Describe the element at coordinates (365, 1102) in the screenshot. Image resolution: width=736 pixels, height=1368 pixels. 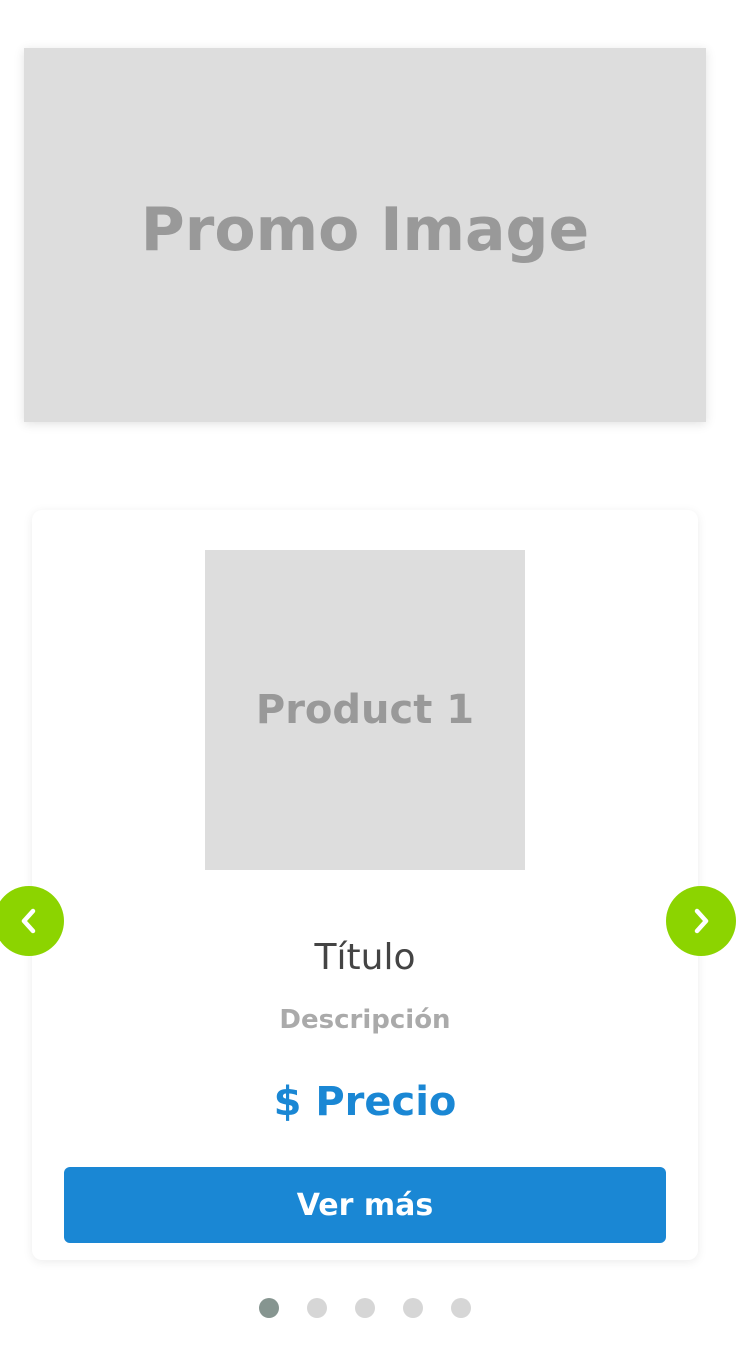
I see `product-price: $ Precio` at that location.